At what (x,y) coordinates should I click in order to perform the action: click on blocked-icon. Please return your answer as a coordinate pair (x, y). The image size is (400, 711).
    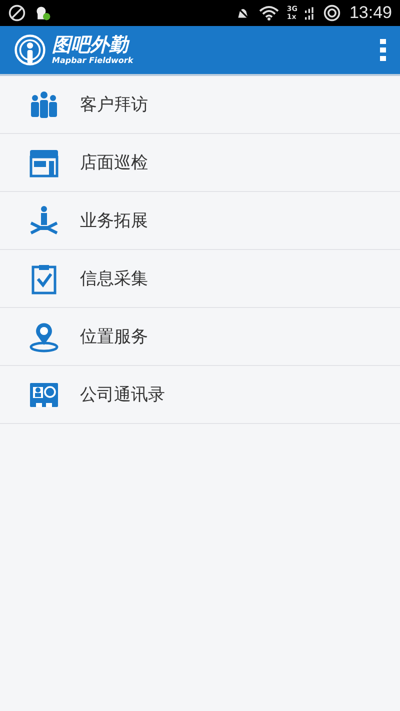
    Looking at the image, I should click on (17, 13).